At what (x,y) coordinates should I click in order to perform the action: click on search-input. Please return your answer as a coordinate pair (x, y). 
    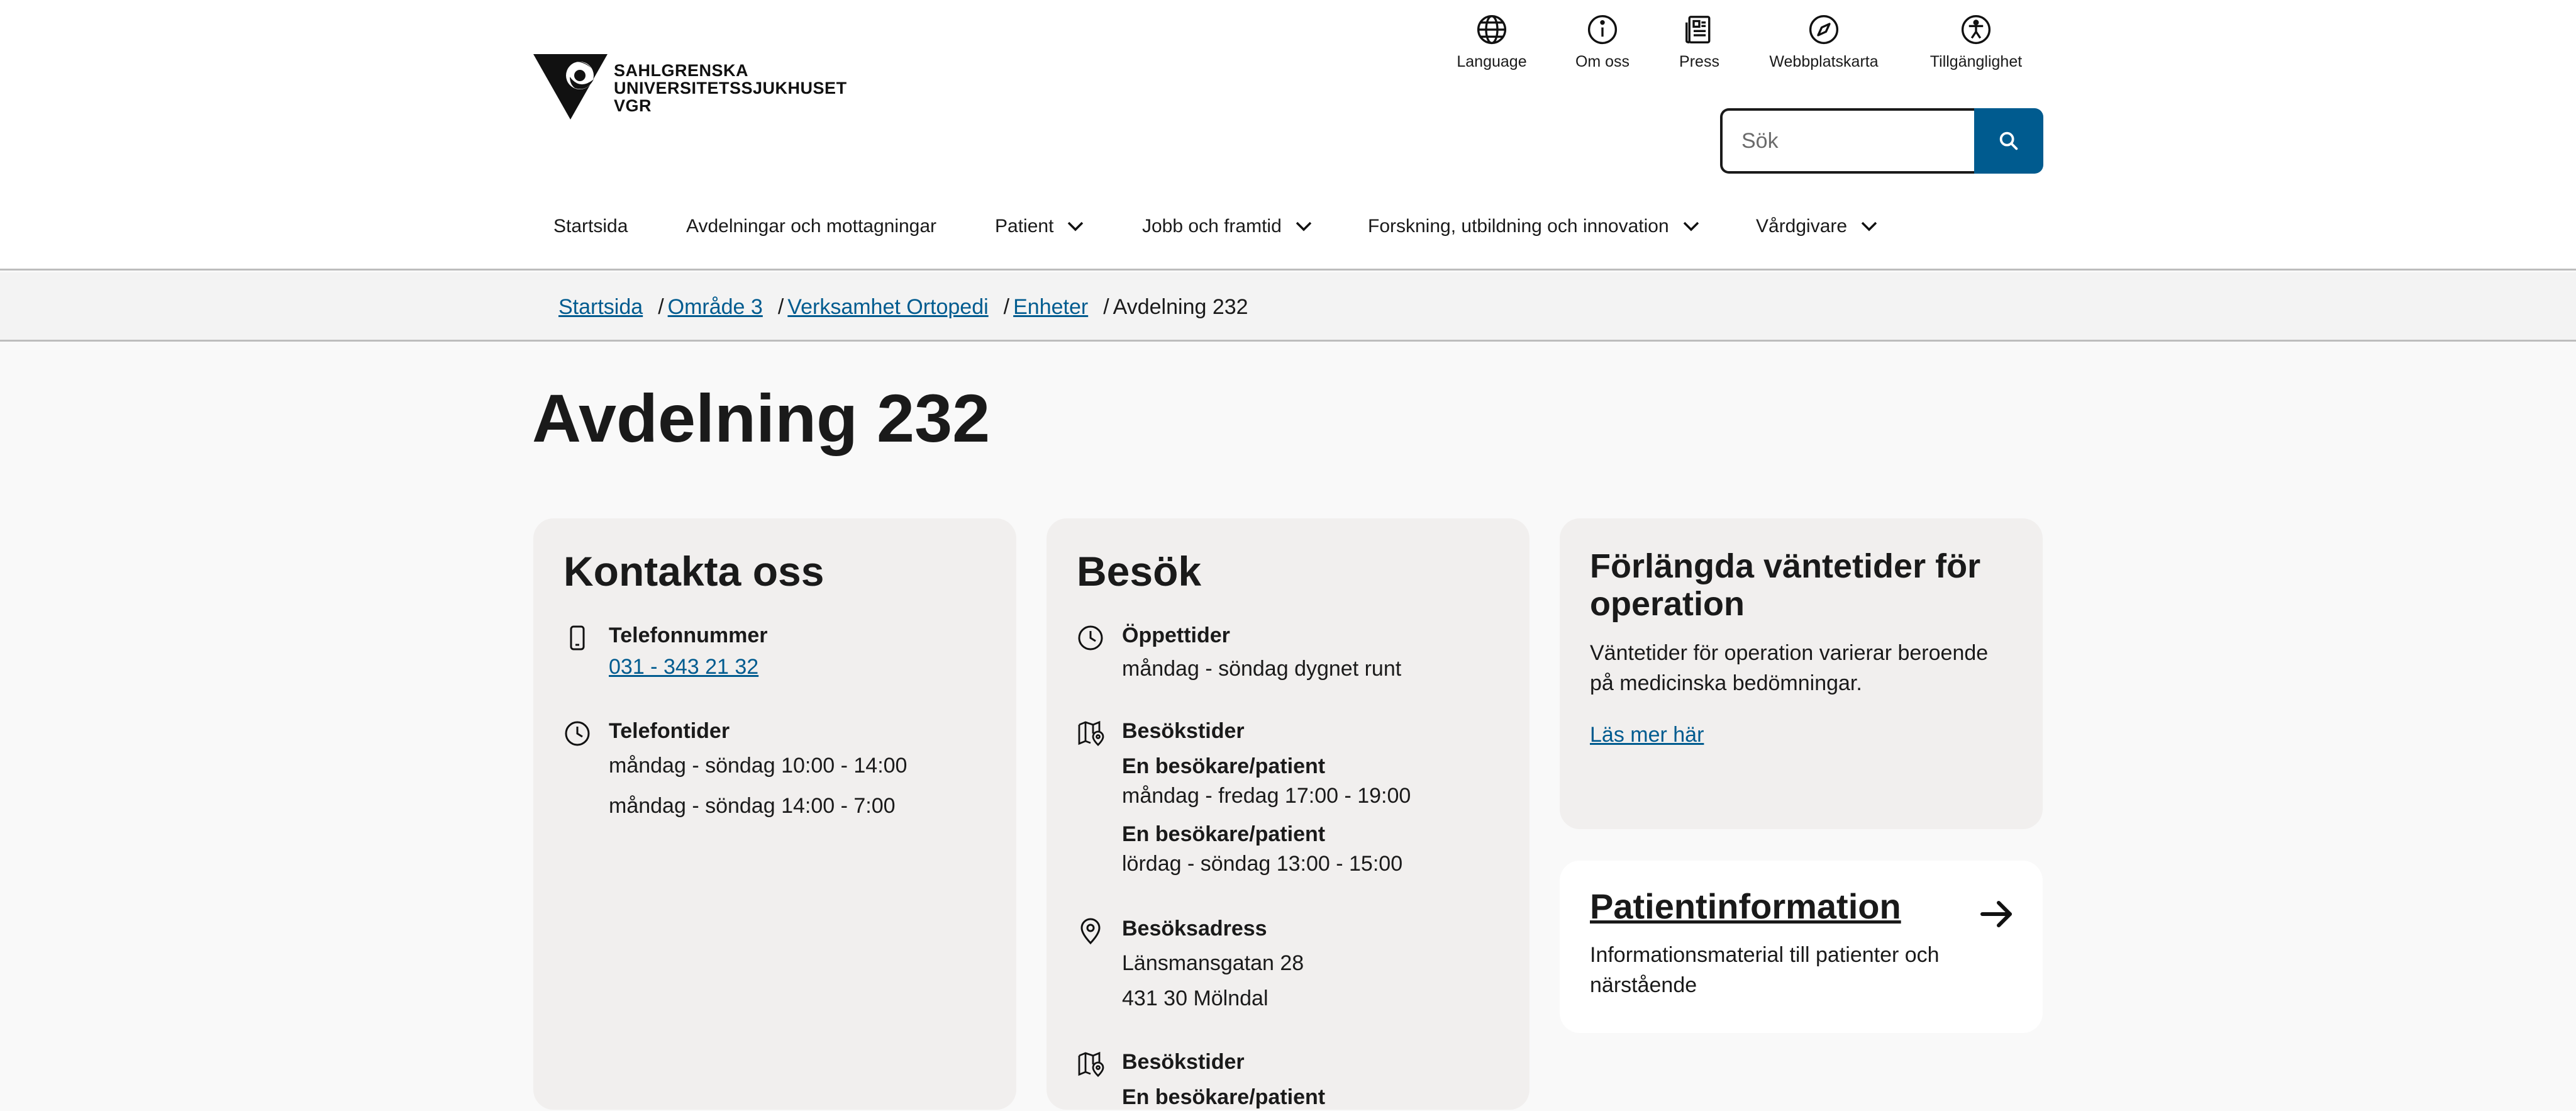
    Looking at the image, I should click on (1847, 141).